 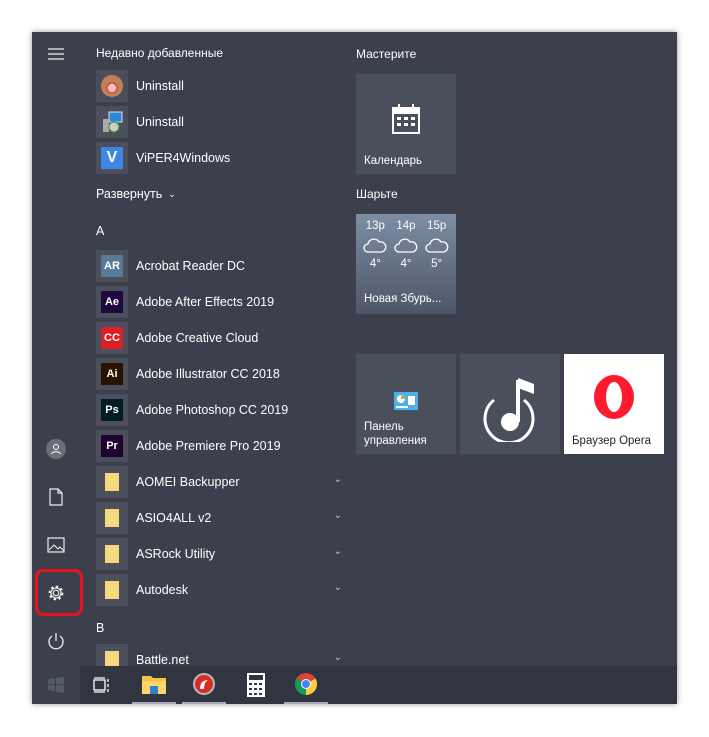 What do you see at coordinates (197, 338) in the screenshot?
I see `app-label: Adobe Creative Cloud` at bounding box center [197, 338].